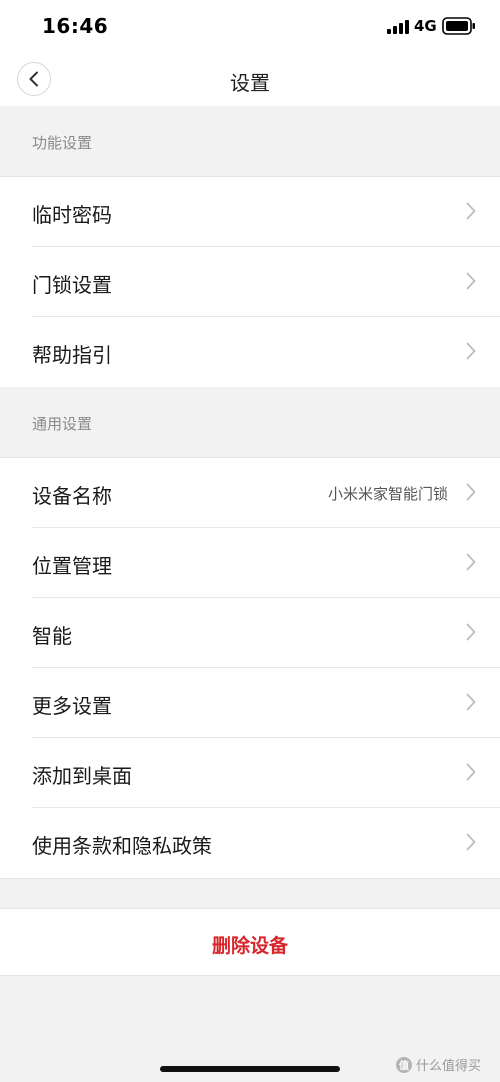  I want to click on settings-row-device-name: 设备名称 小米米家智能门锁, so click(250, 493).